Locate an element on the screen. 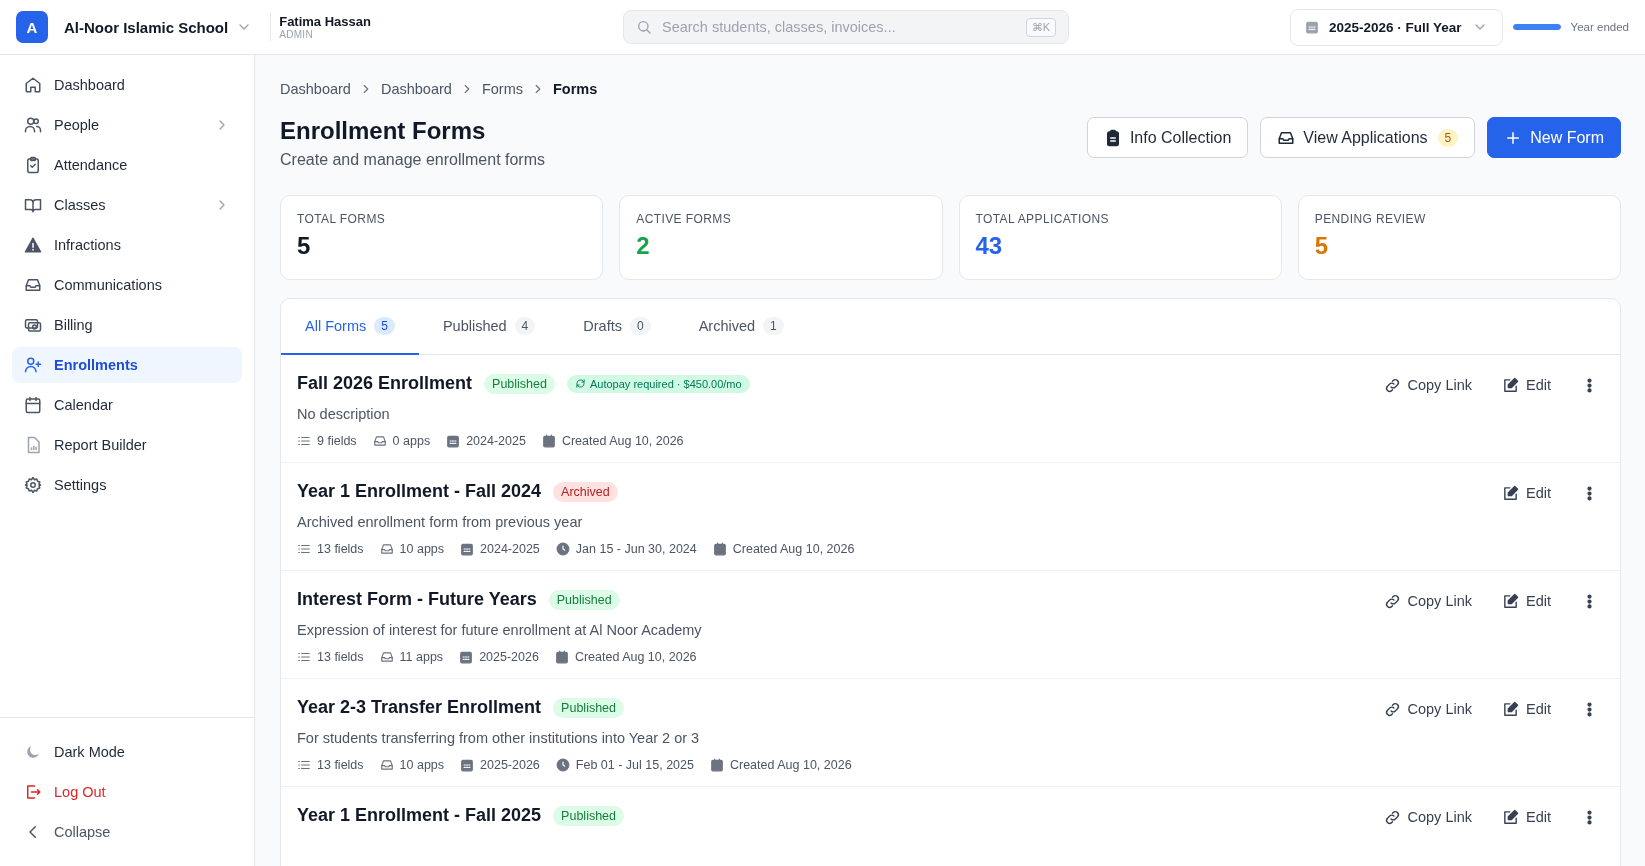 This screenshot has height=866, width=1645. sidebar-item: Enrollments is located at coordinates (127, 365).